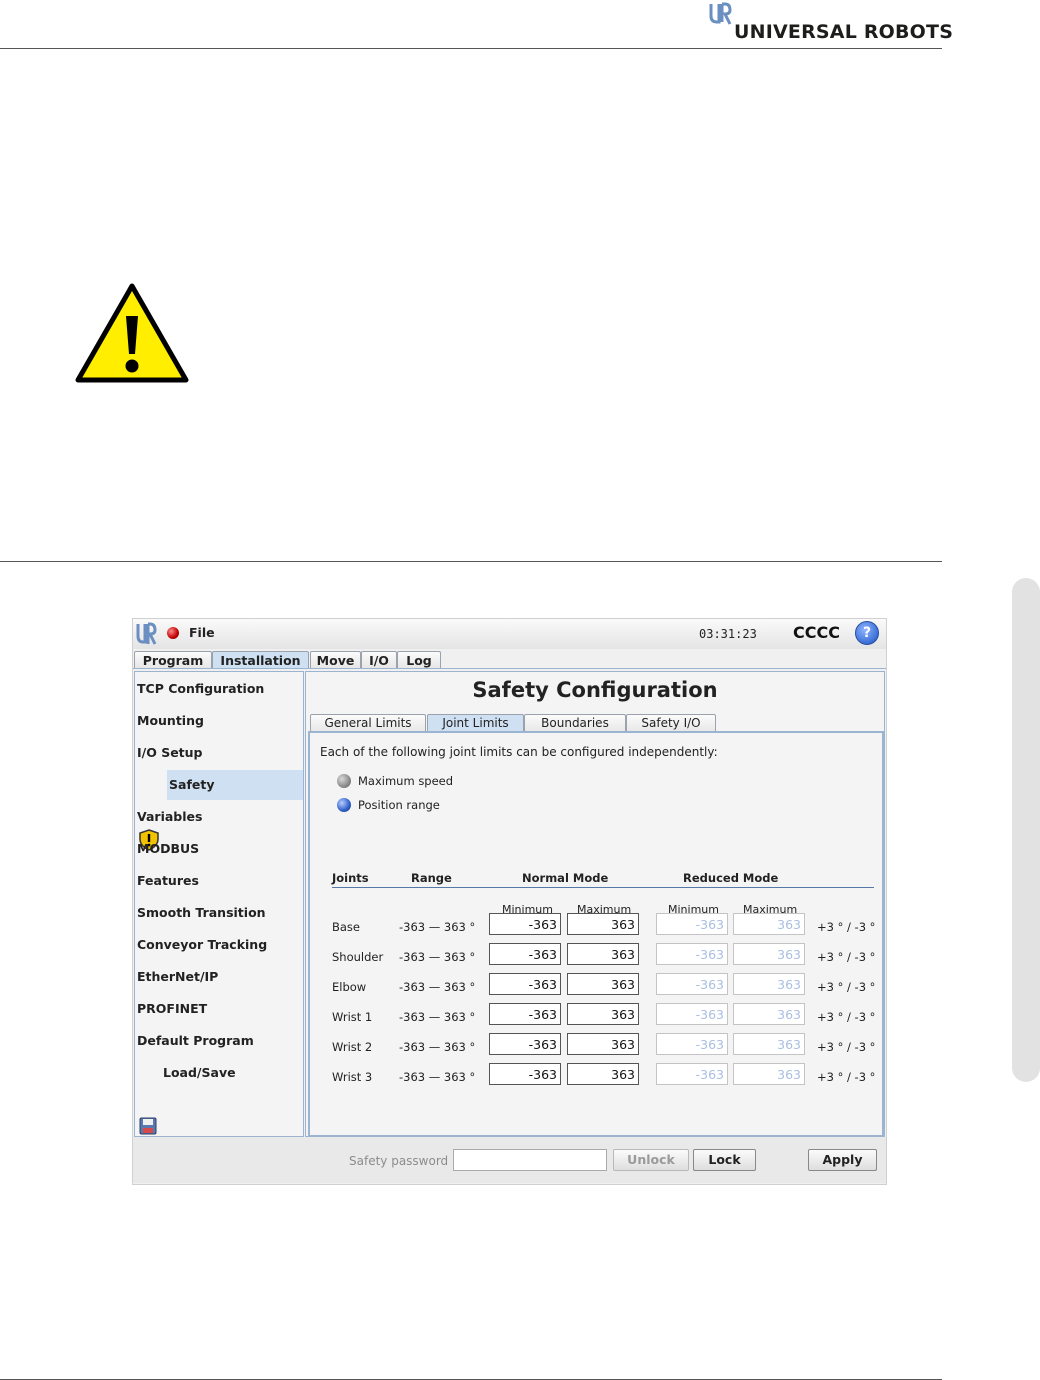 This screenshot has width=1040, height=1380. Describe the element at coordinates (170, 721) in the screenshot. I see `sidebar-item-mounting: Mounting` at that location.